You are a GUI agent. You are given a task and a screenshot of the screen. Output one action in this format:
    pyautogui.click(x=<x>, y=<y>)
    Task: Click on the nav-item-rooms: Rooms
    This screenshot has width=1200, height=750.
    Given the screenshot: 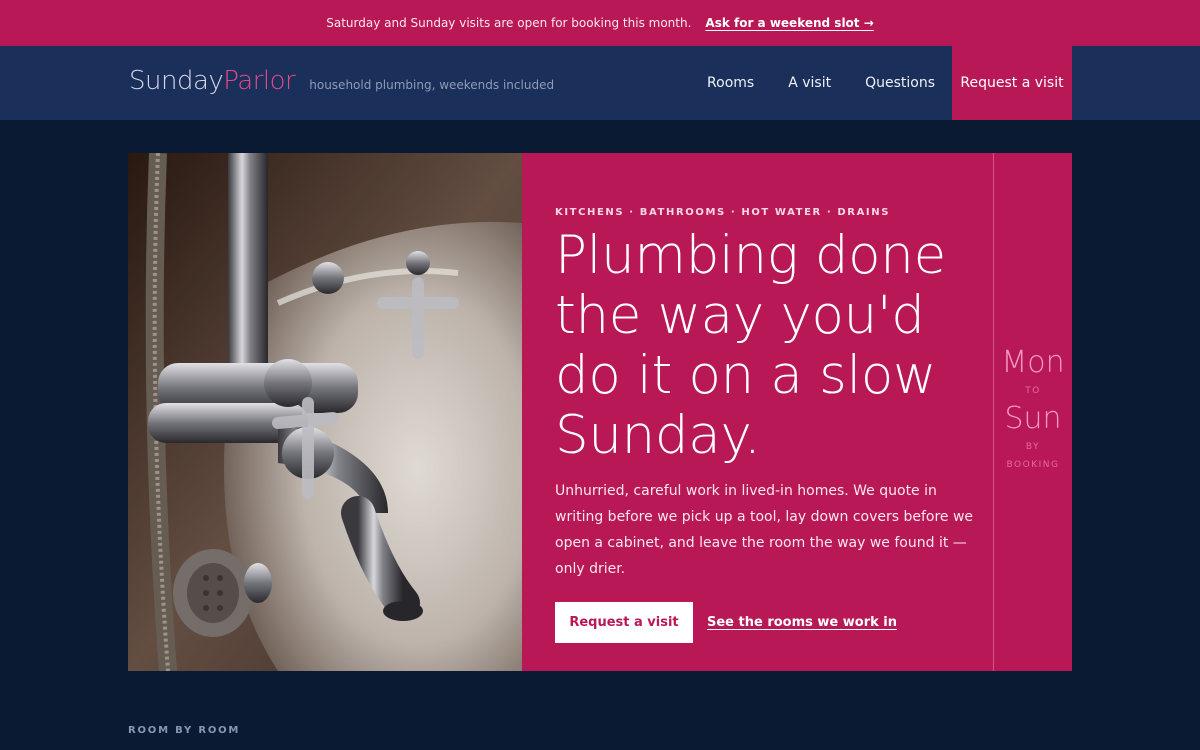 What is the action you would take?
    pyautogui.click(x=730, y=83)
    